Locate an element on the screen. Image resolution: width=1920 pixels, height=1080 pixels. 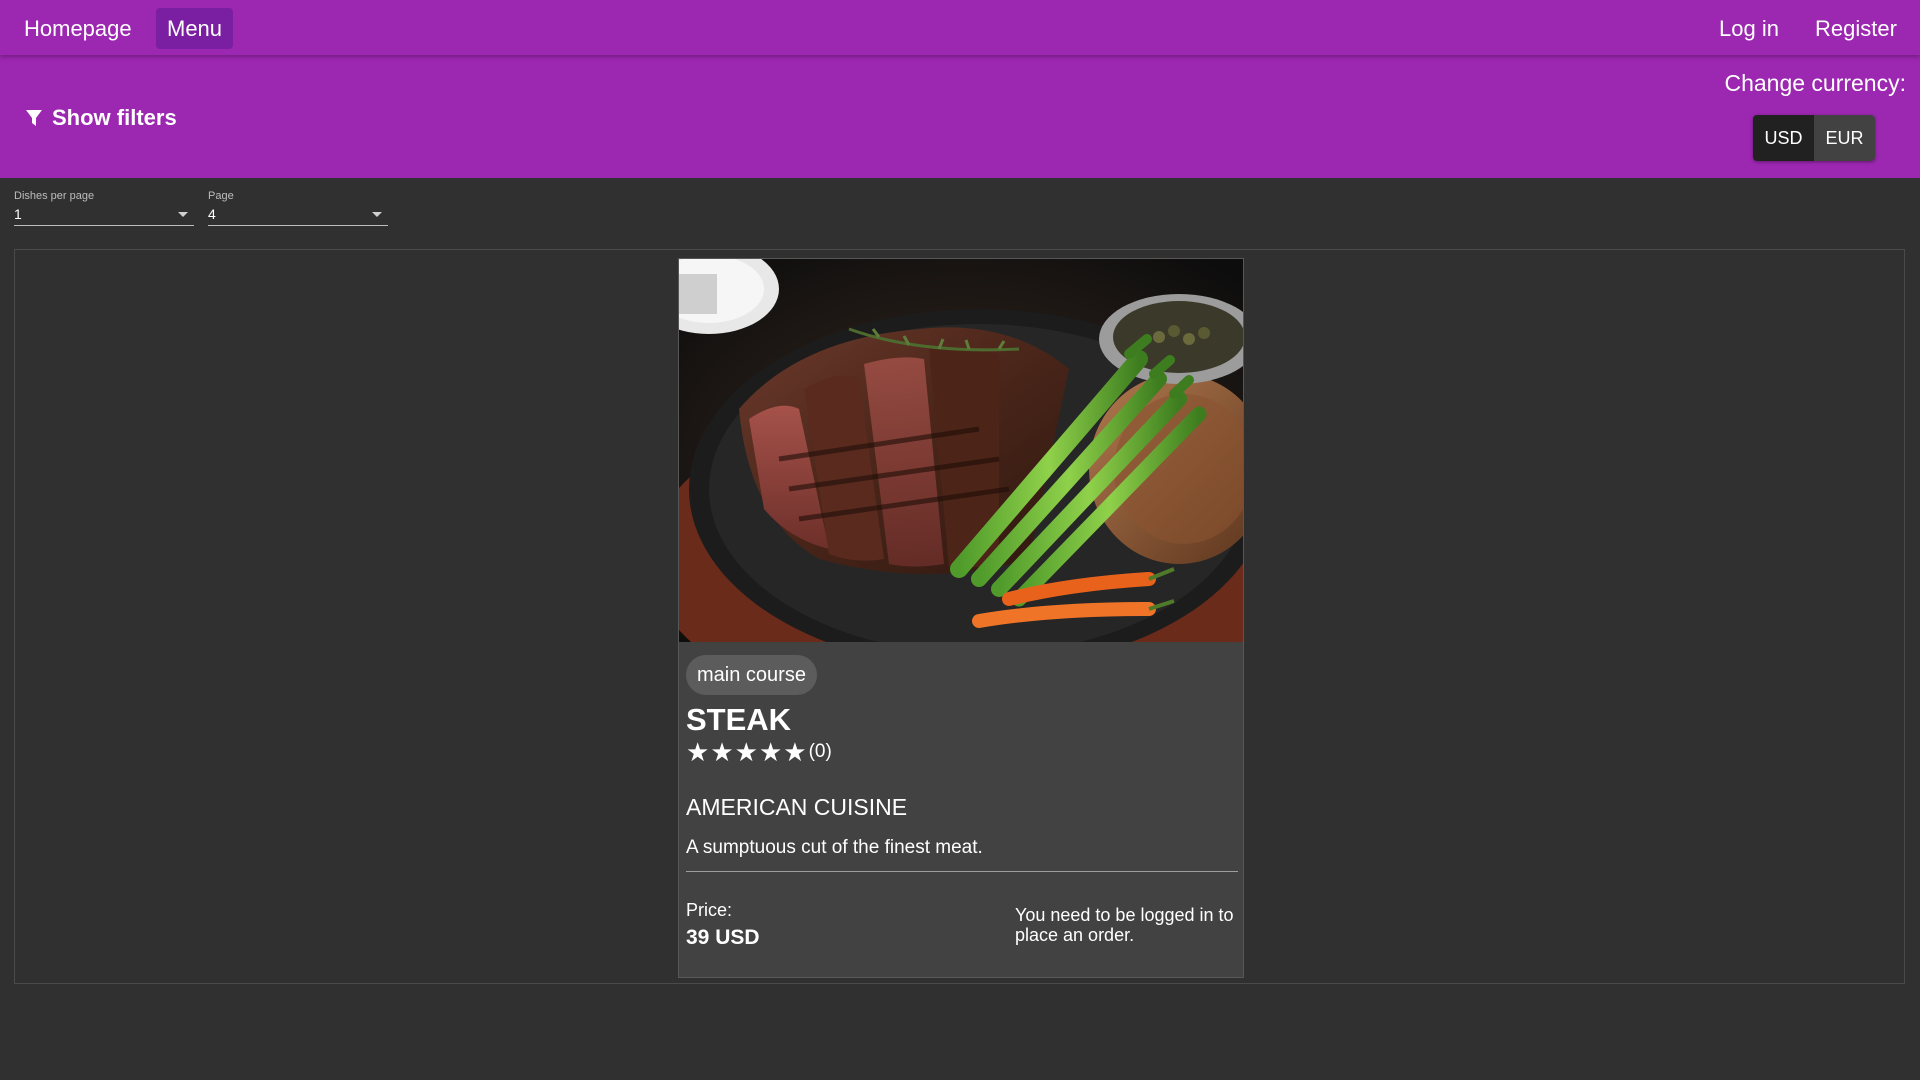
nav-homepage-link: Homepage is located at coordinates (78, 28).